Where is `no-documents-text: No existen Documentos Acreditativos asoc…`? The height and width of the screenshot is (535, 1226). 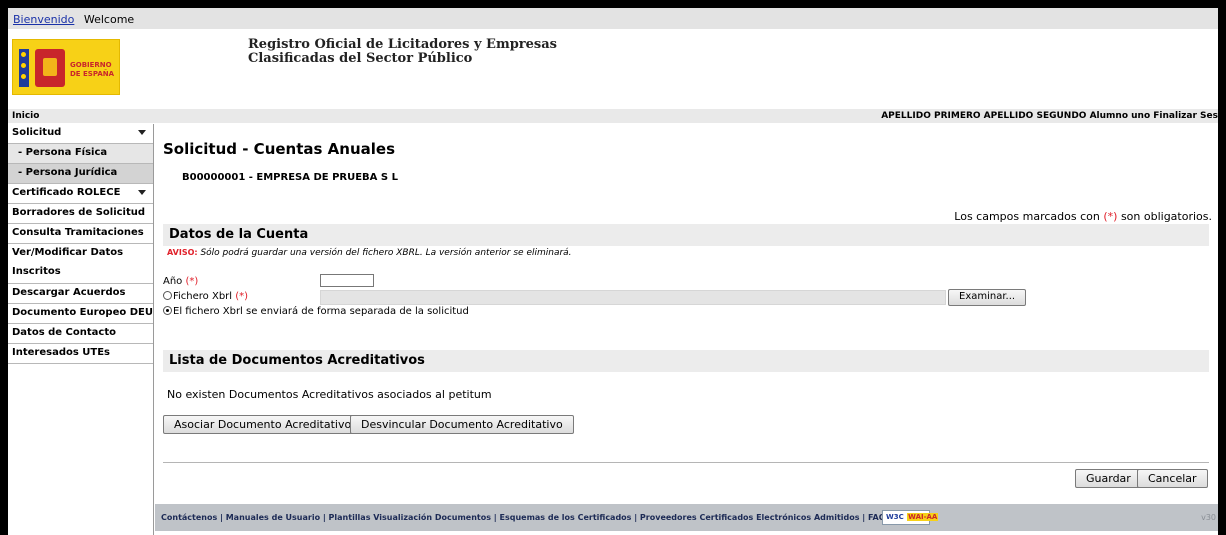
no-documents-text: No existen Documentos Acreditativos asoc… is located at coordinates (329, 394).